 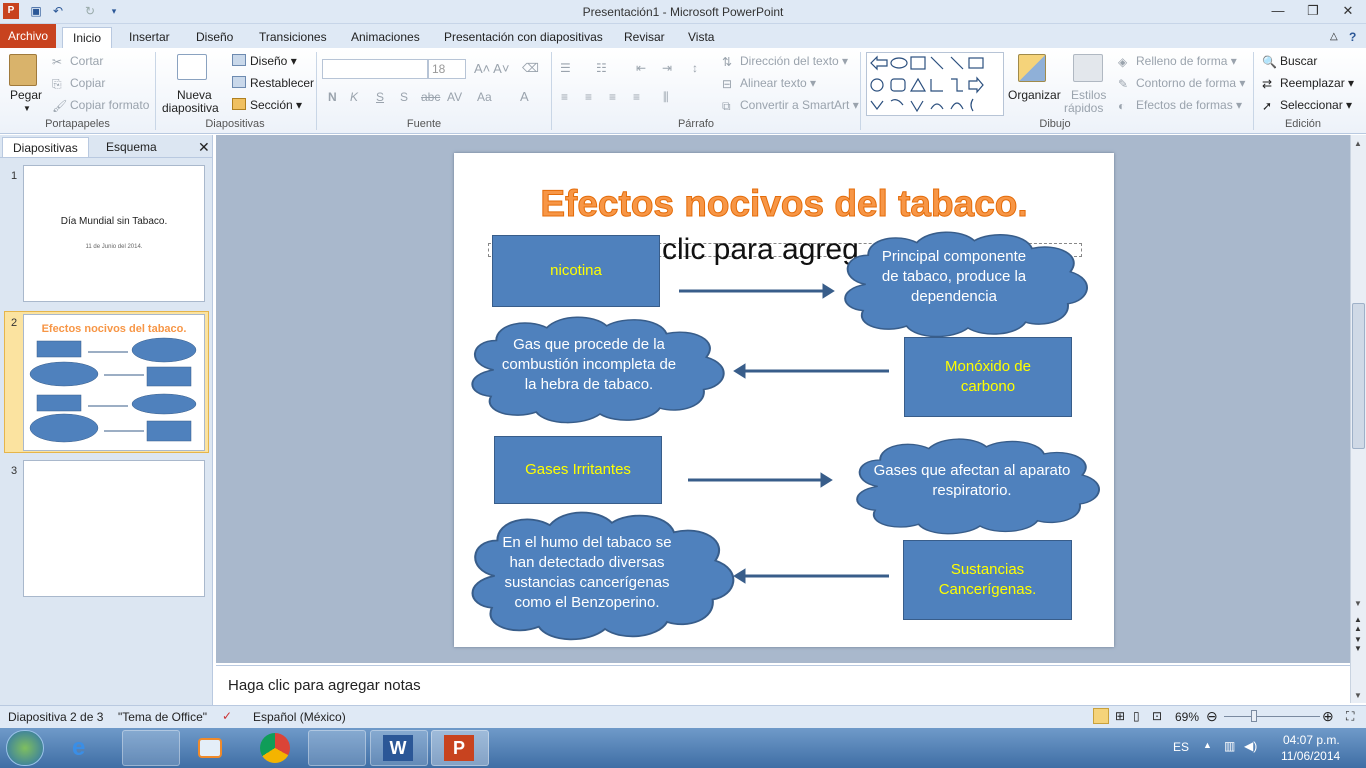 What do you see at coordinates (1254, 716) in the screenshot?
I see `zoom-slider-thumb` at bounding box center [1254, 716].